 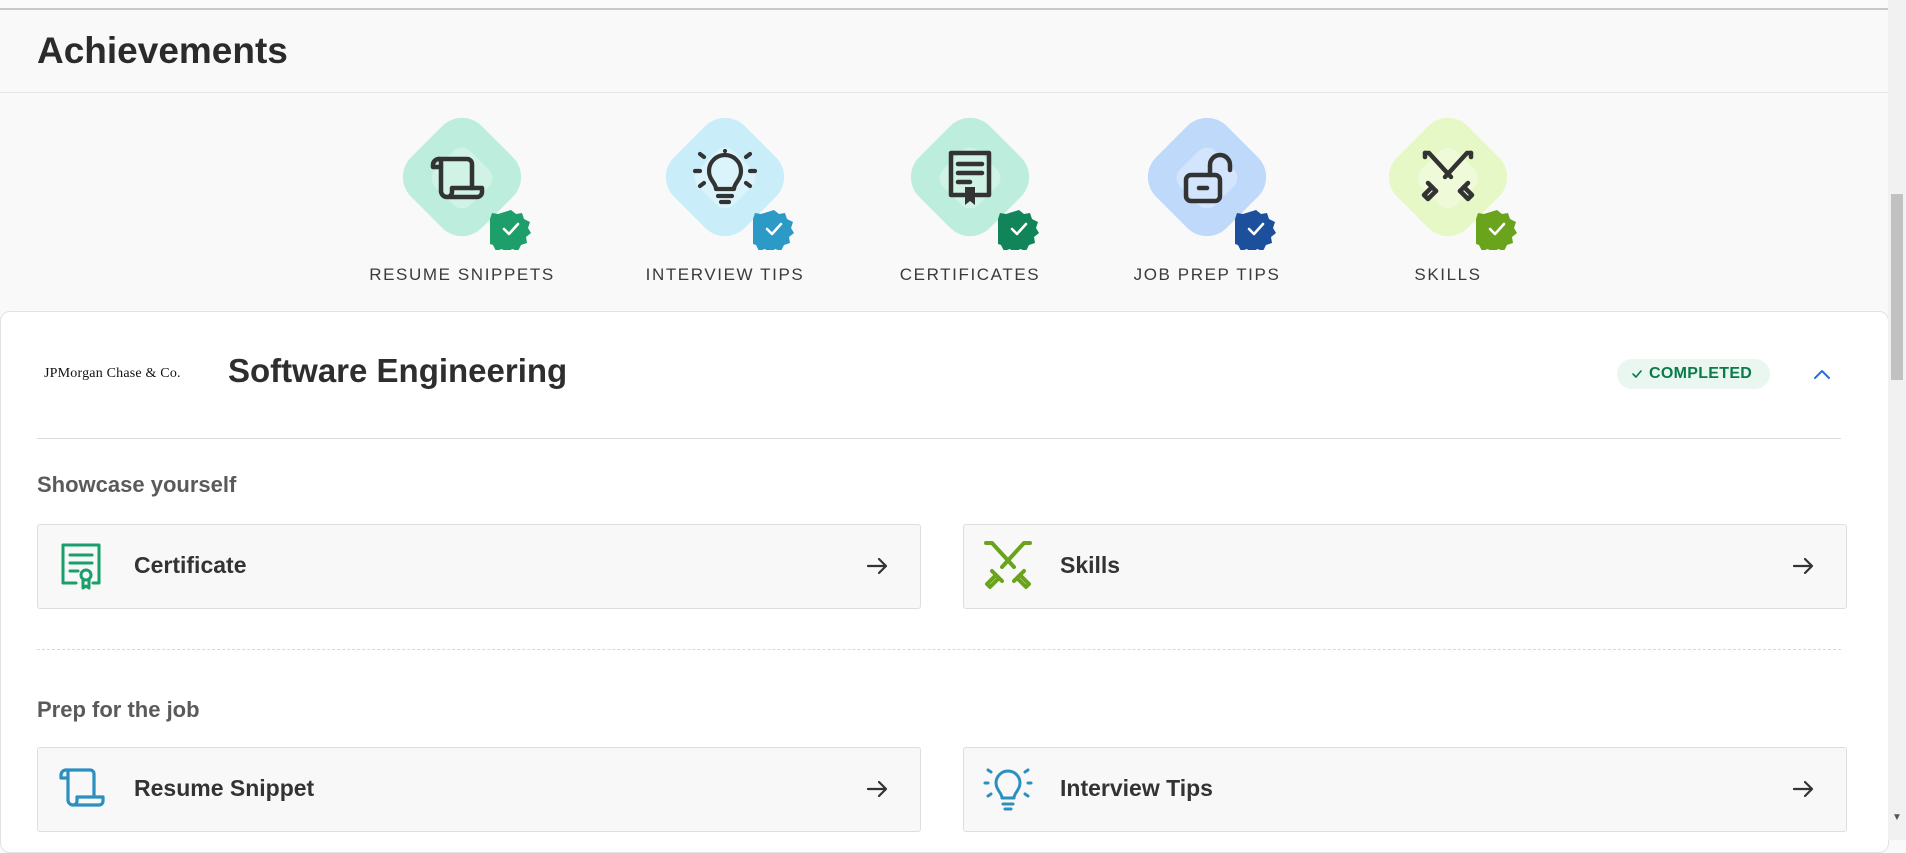 What do you see at coordinates (462, 274) in the screenshot?
I see `badge-label: RESUME SNIPPETS` at bounding box center [462, 274].